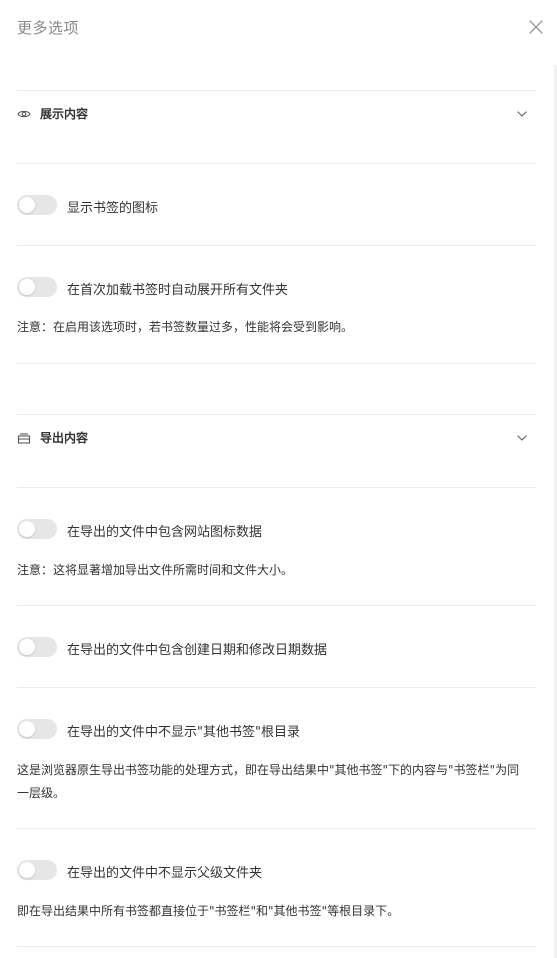  Describe the element at coordinates (48, 28) in the screenshot. I see `panel-title: 更多选项` at that location.